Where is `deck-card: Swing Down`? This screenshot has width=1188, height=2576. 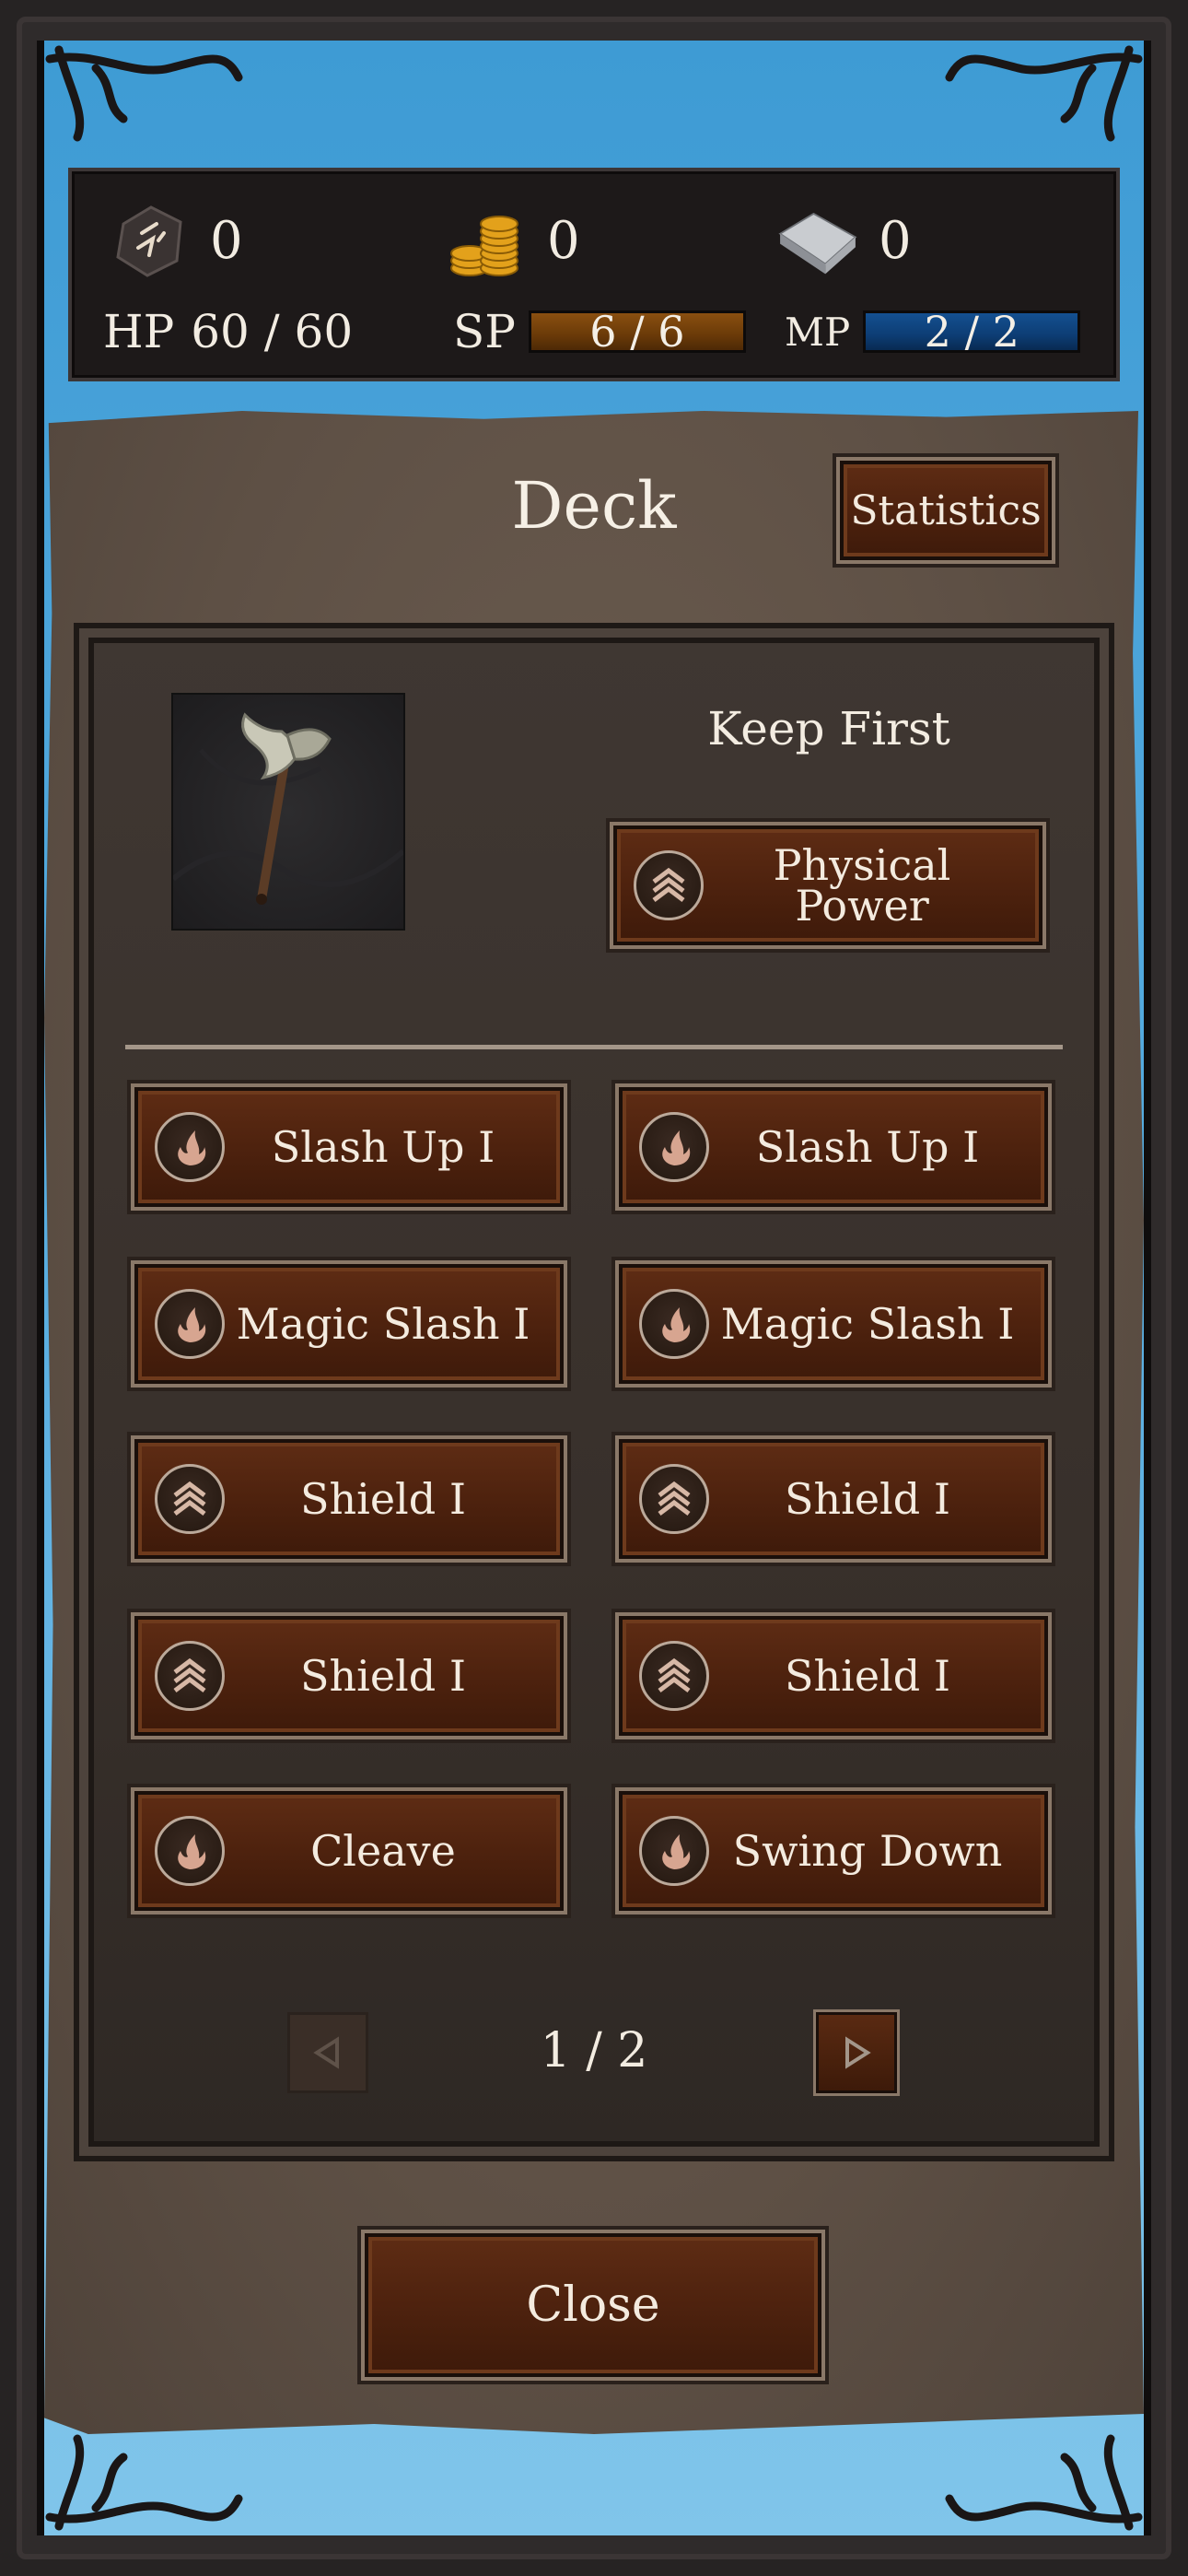
deck-card: Swing Down is located at coordinates (833, 1851).